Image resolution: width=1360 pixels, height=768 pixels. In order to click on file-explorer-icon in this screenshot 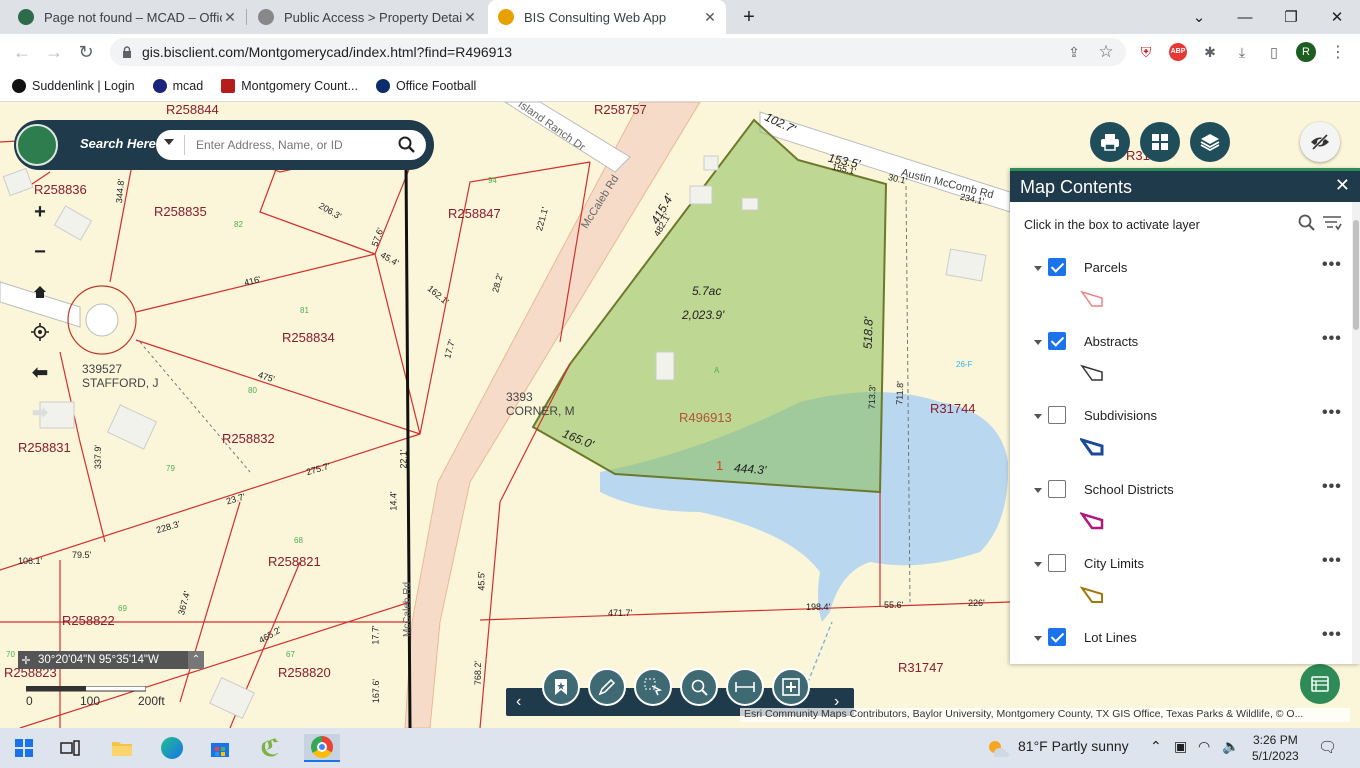, I will do `click(122, 748)`.